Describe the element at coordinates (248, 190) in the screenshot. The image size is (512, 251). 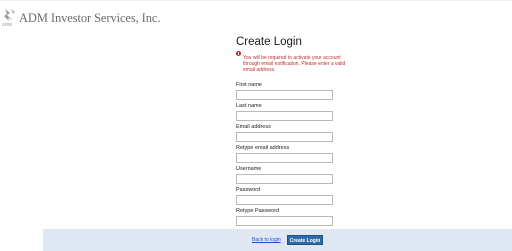
I see `password-label: Password` at that location.